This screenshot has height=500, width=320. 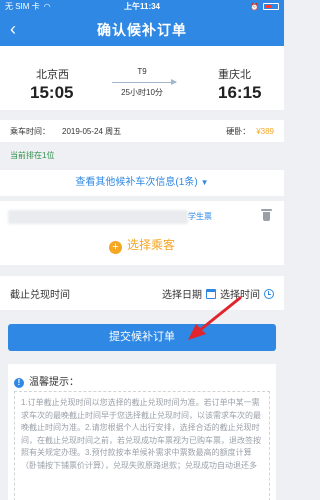 What do you see at coordinates (142, 92) in the screenshot?
I see `trip-duration: 25小时10分` at bounding box center [142, 92].